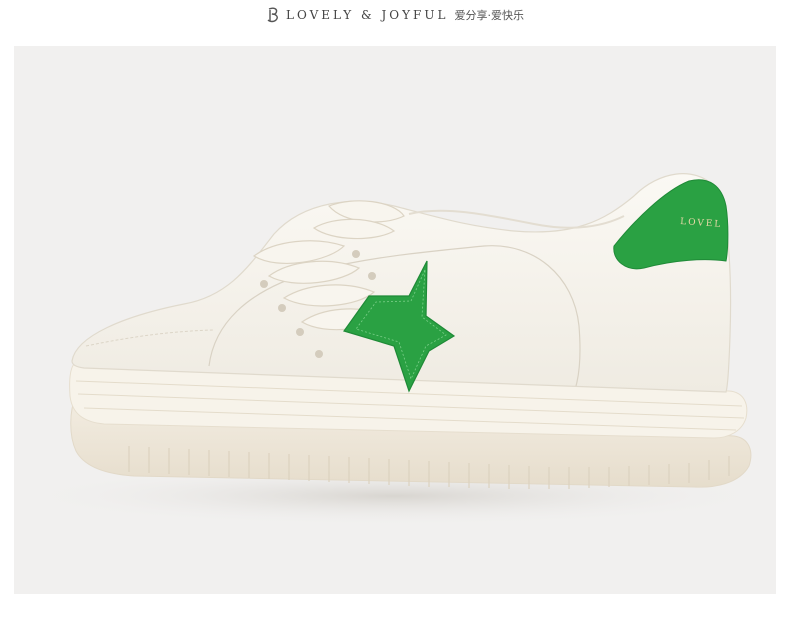 The width and height of the screenshot is (790, 623). What do you see at coordinates (489, 15) in the screenshot?
I see `brand-slogan: 爱分享·爱快乐` at bounding box center [489, 15].